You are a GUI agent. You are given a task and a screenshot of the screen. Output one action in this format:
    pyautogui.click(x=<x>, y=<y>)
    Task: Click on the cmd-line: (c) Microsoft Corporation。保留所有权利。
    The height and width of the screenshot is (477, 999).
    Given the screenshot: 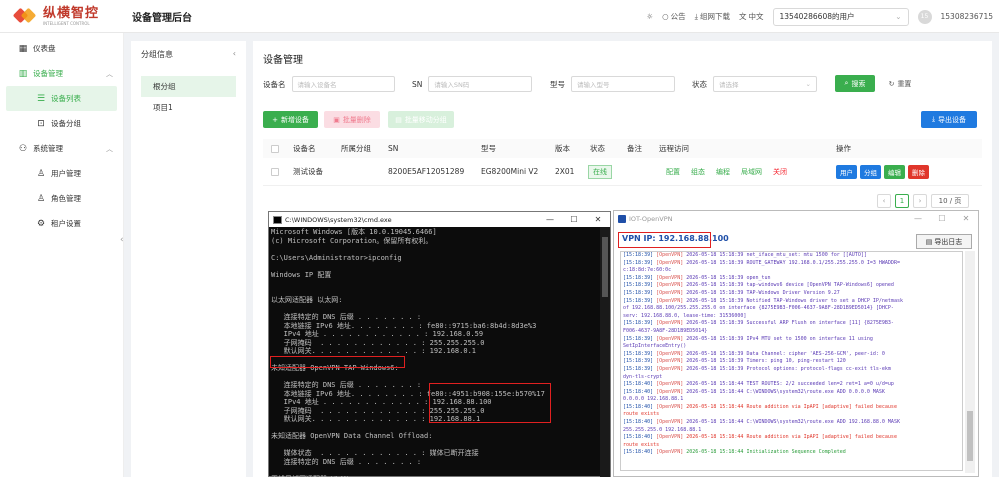 What is the action you would take?
    pyautogui.click(x=352, y=240)
    